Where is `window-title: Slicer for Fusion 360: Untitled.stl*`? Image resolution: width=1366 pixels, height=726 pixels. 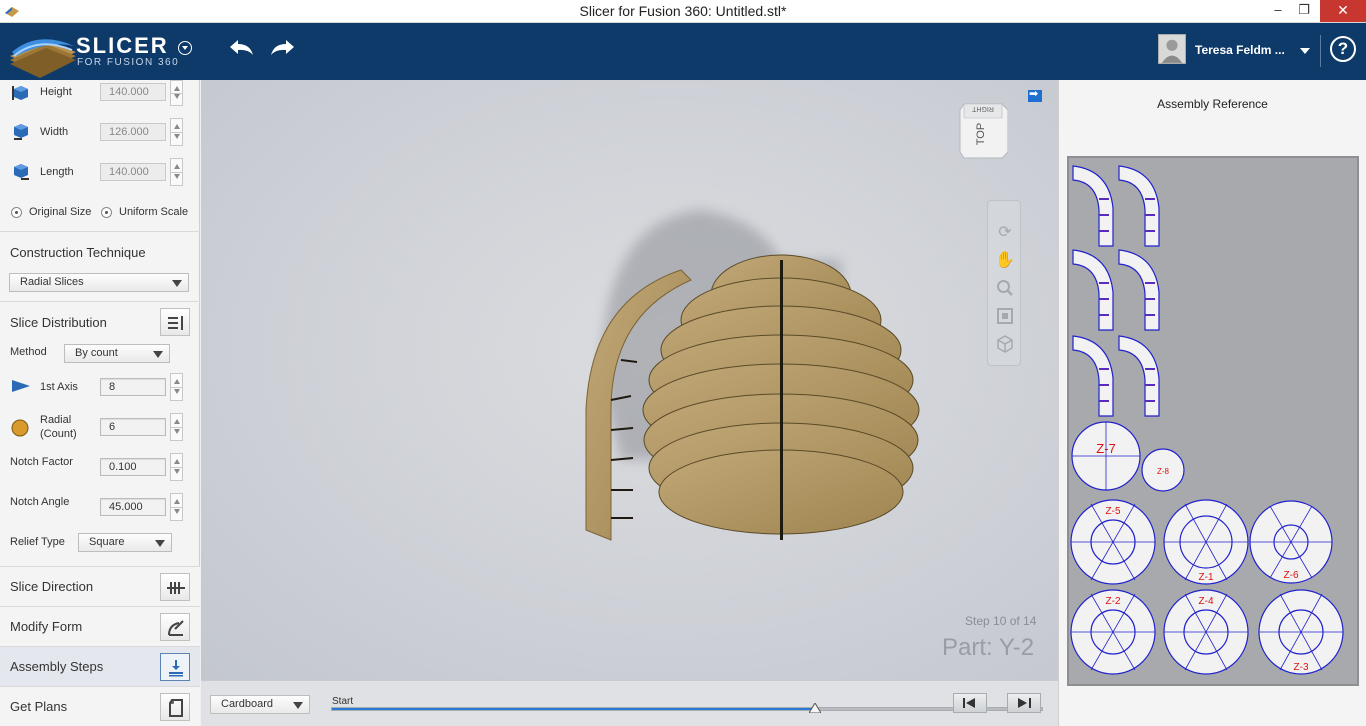 window-title: Slicer for Fusion 360: Untitled.stl* is located at coordinates (683, 11).